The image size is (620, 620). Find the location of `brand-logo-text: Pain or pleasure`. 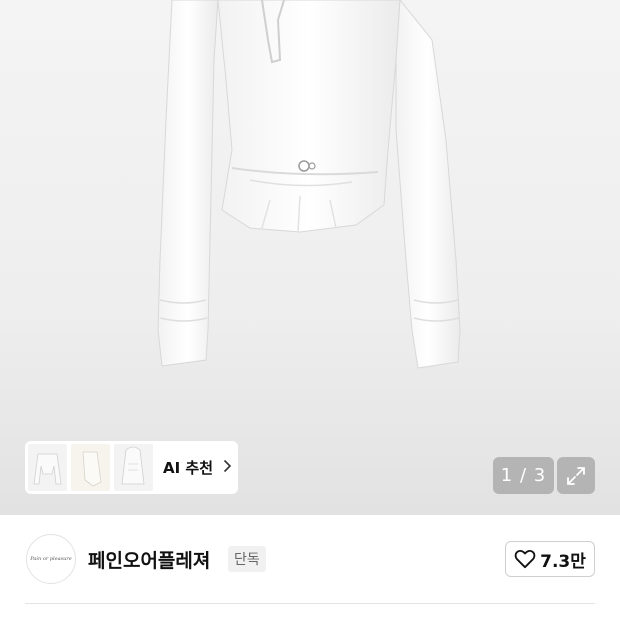

brand-logo-text: Pain or pleasure is located at coordinates (51, 559).